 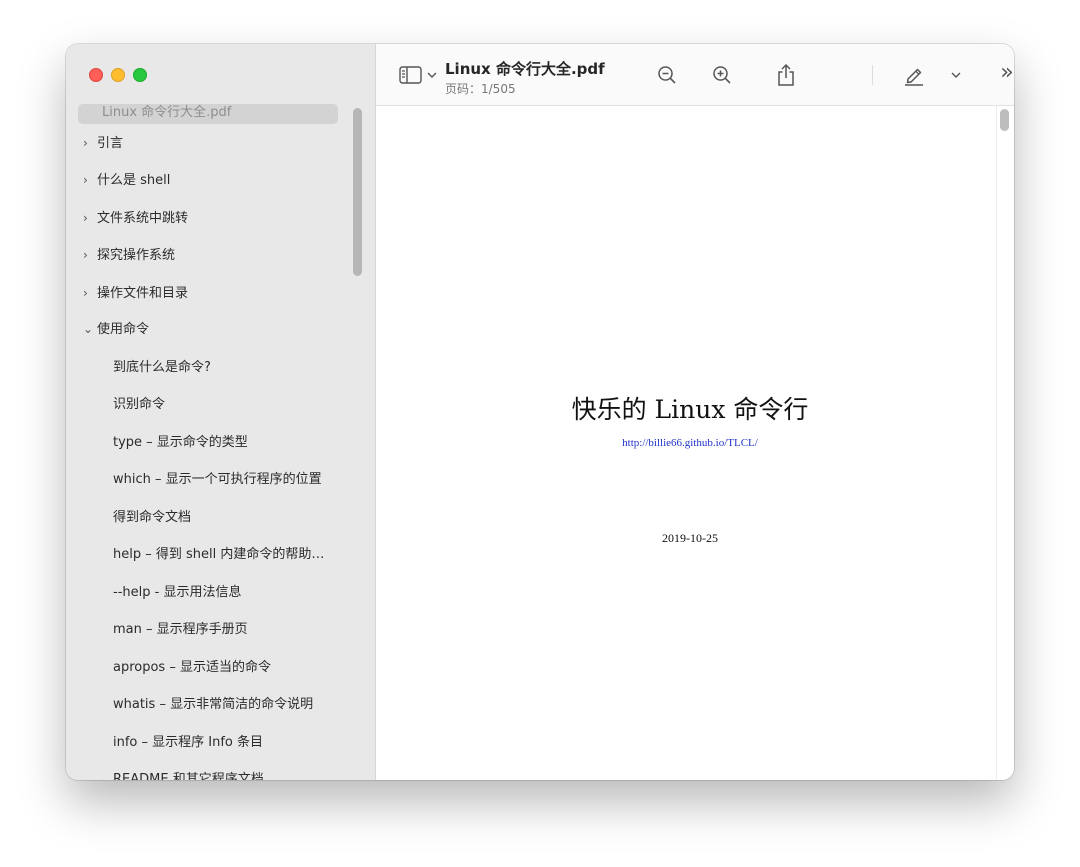 I want to click on sidebar-toggle-icon, so click(x=410, y=75).